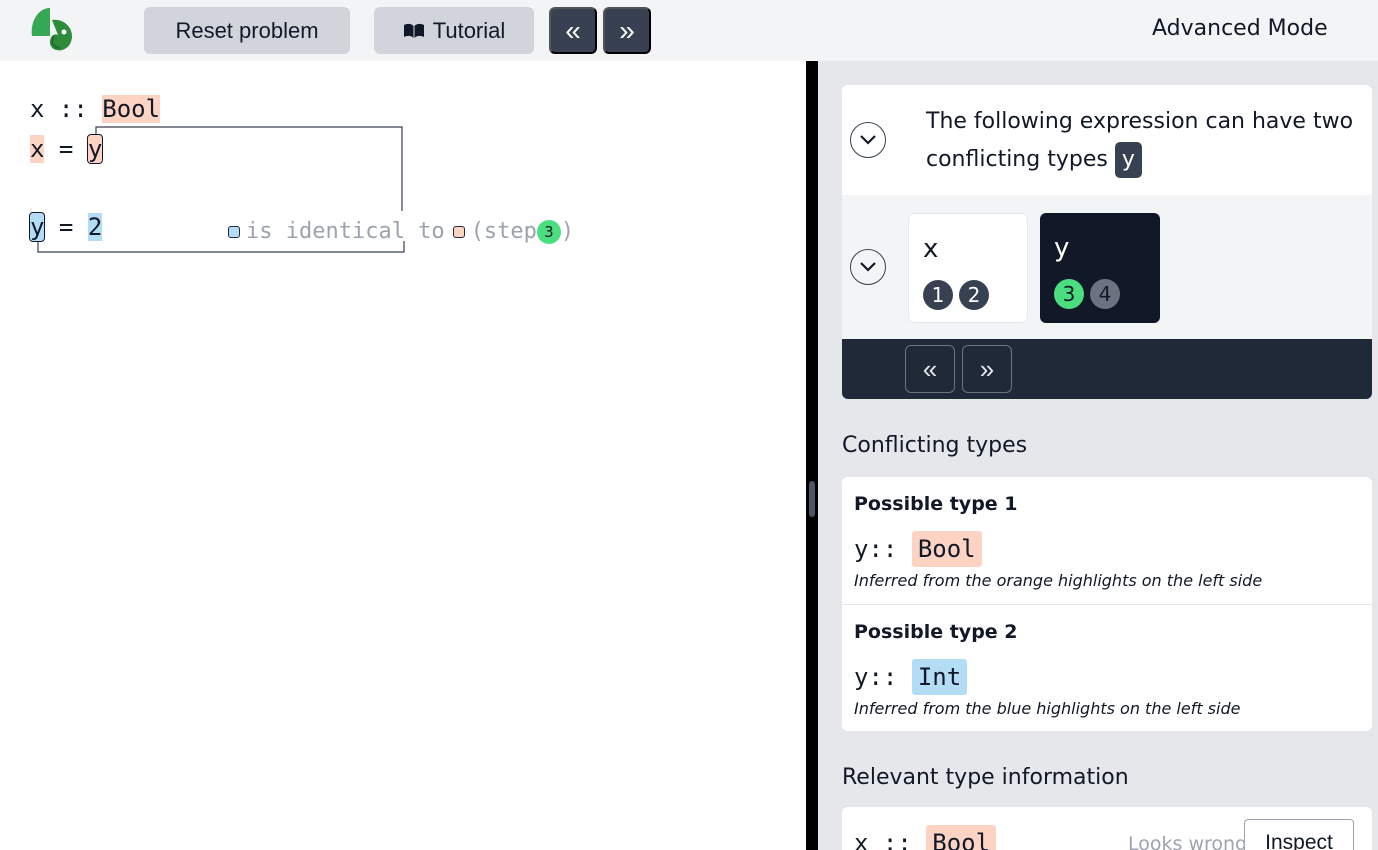  What do you see at coordinates (345, 231) in the screenshot?
I see `annotation-text: is identical to` at bounding box center [345, 231].